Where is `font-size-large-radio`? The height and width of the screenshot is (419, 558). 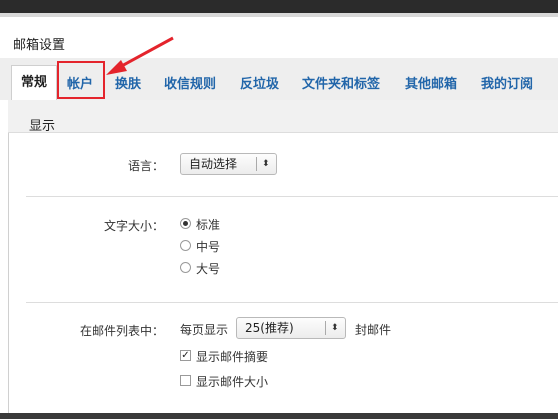 font-size-large-radio is located at coordinates (185, 267).